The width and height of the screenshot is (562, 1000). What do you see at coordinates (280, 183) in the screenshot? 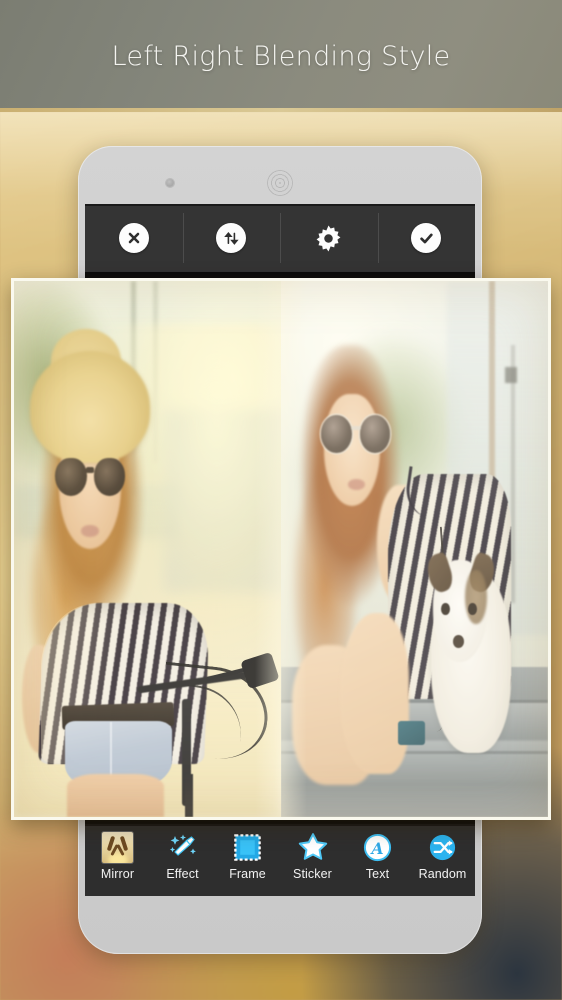
I see `speaker-grille-icon` at bounding box center [280, 183].